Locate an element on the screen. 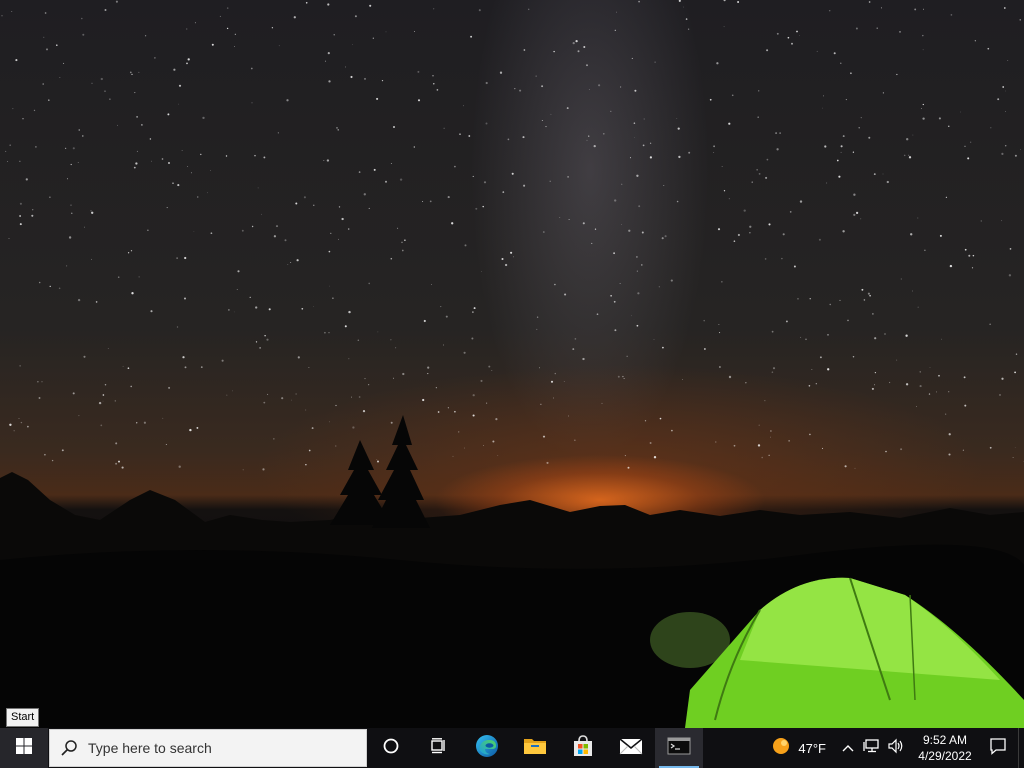  file-explorer-button is located at coordinates (535, 748).